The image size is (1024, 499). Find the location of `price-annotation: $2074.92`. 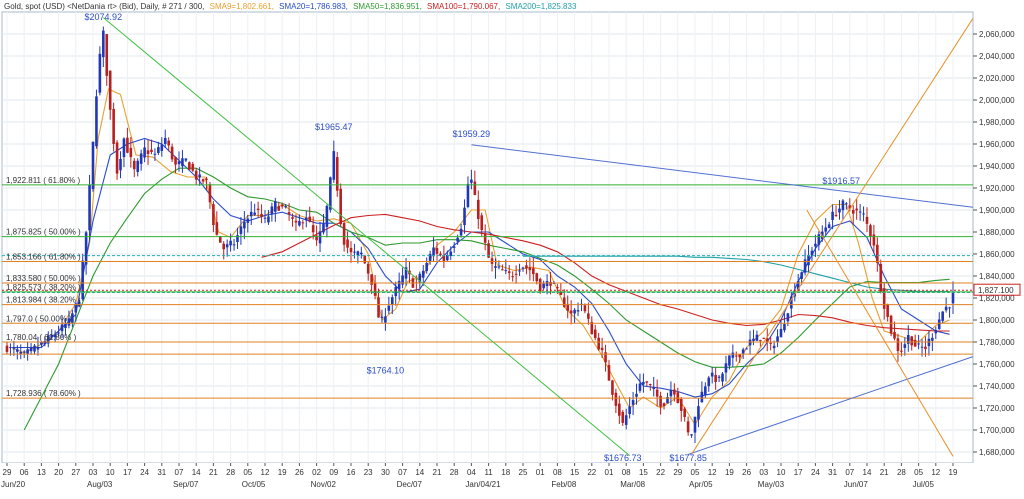

price-annotation: $2074.92 is located at coordinates (104, 17).